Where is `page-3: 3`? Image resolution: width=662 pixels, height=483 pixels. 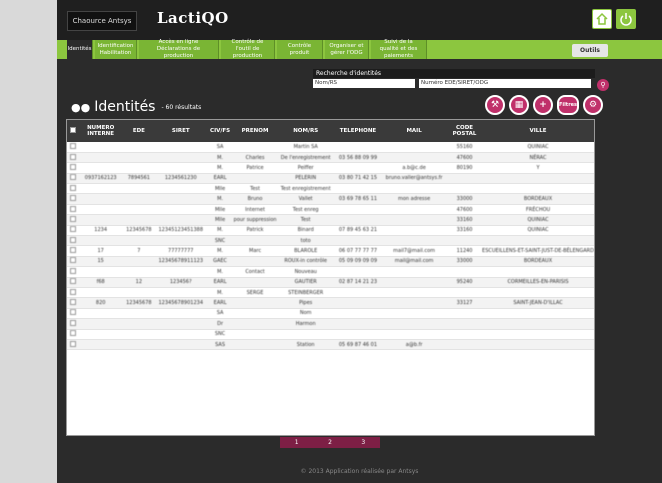
page-3: 3 is located at coordinates (363, 442).